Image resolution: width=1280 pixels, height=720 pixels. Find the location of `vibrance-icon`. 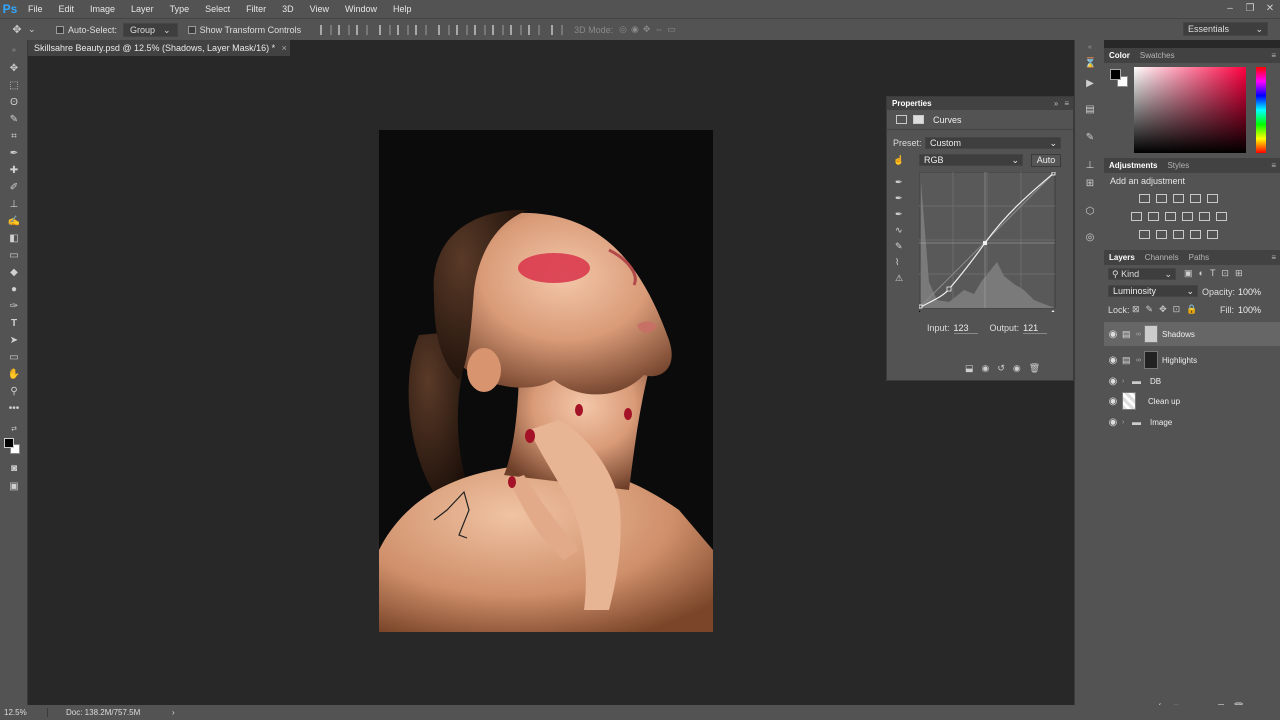

vibrance-icon is located at coordinates (1212, 198).